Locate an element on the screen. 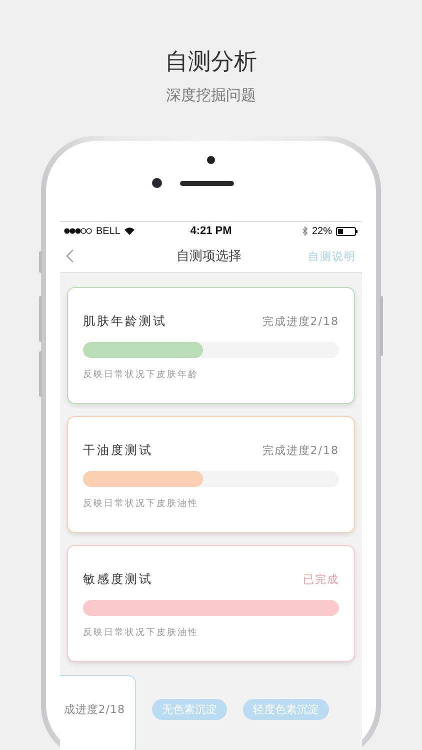  test-name: 敏感度测试 is located at coordinates (118, 579).